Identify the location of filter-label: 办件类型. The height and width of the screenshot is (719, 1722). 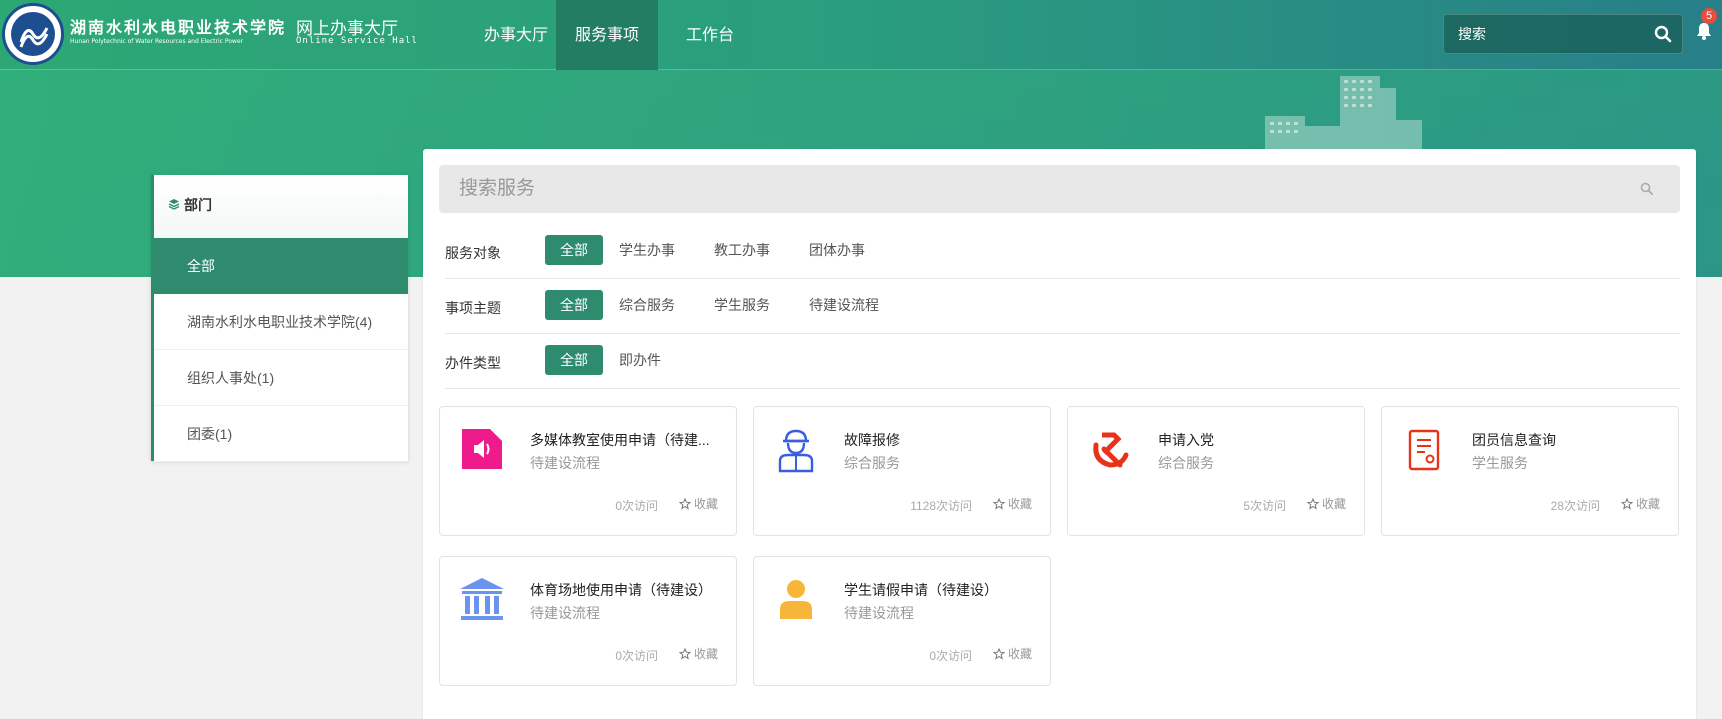
(473, 363).